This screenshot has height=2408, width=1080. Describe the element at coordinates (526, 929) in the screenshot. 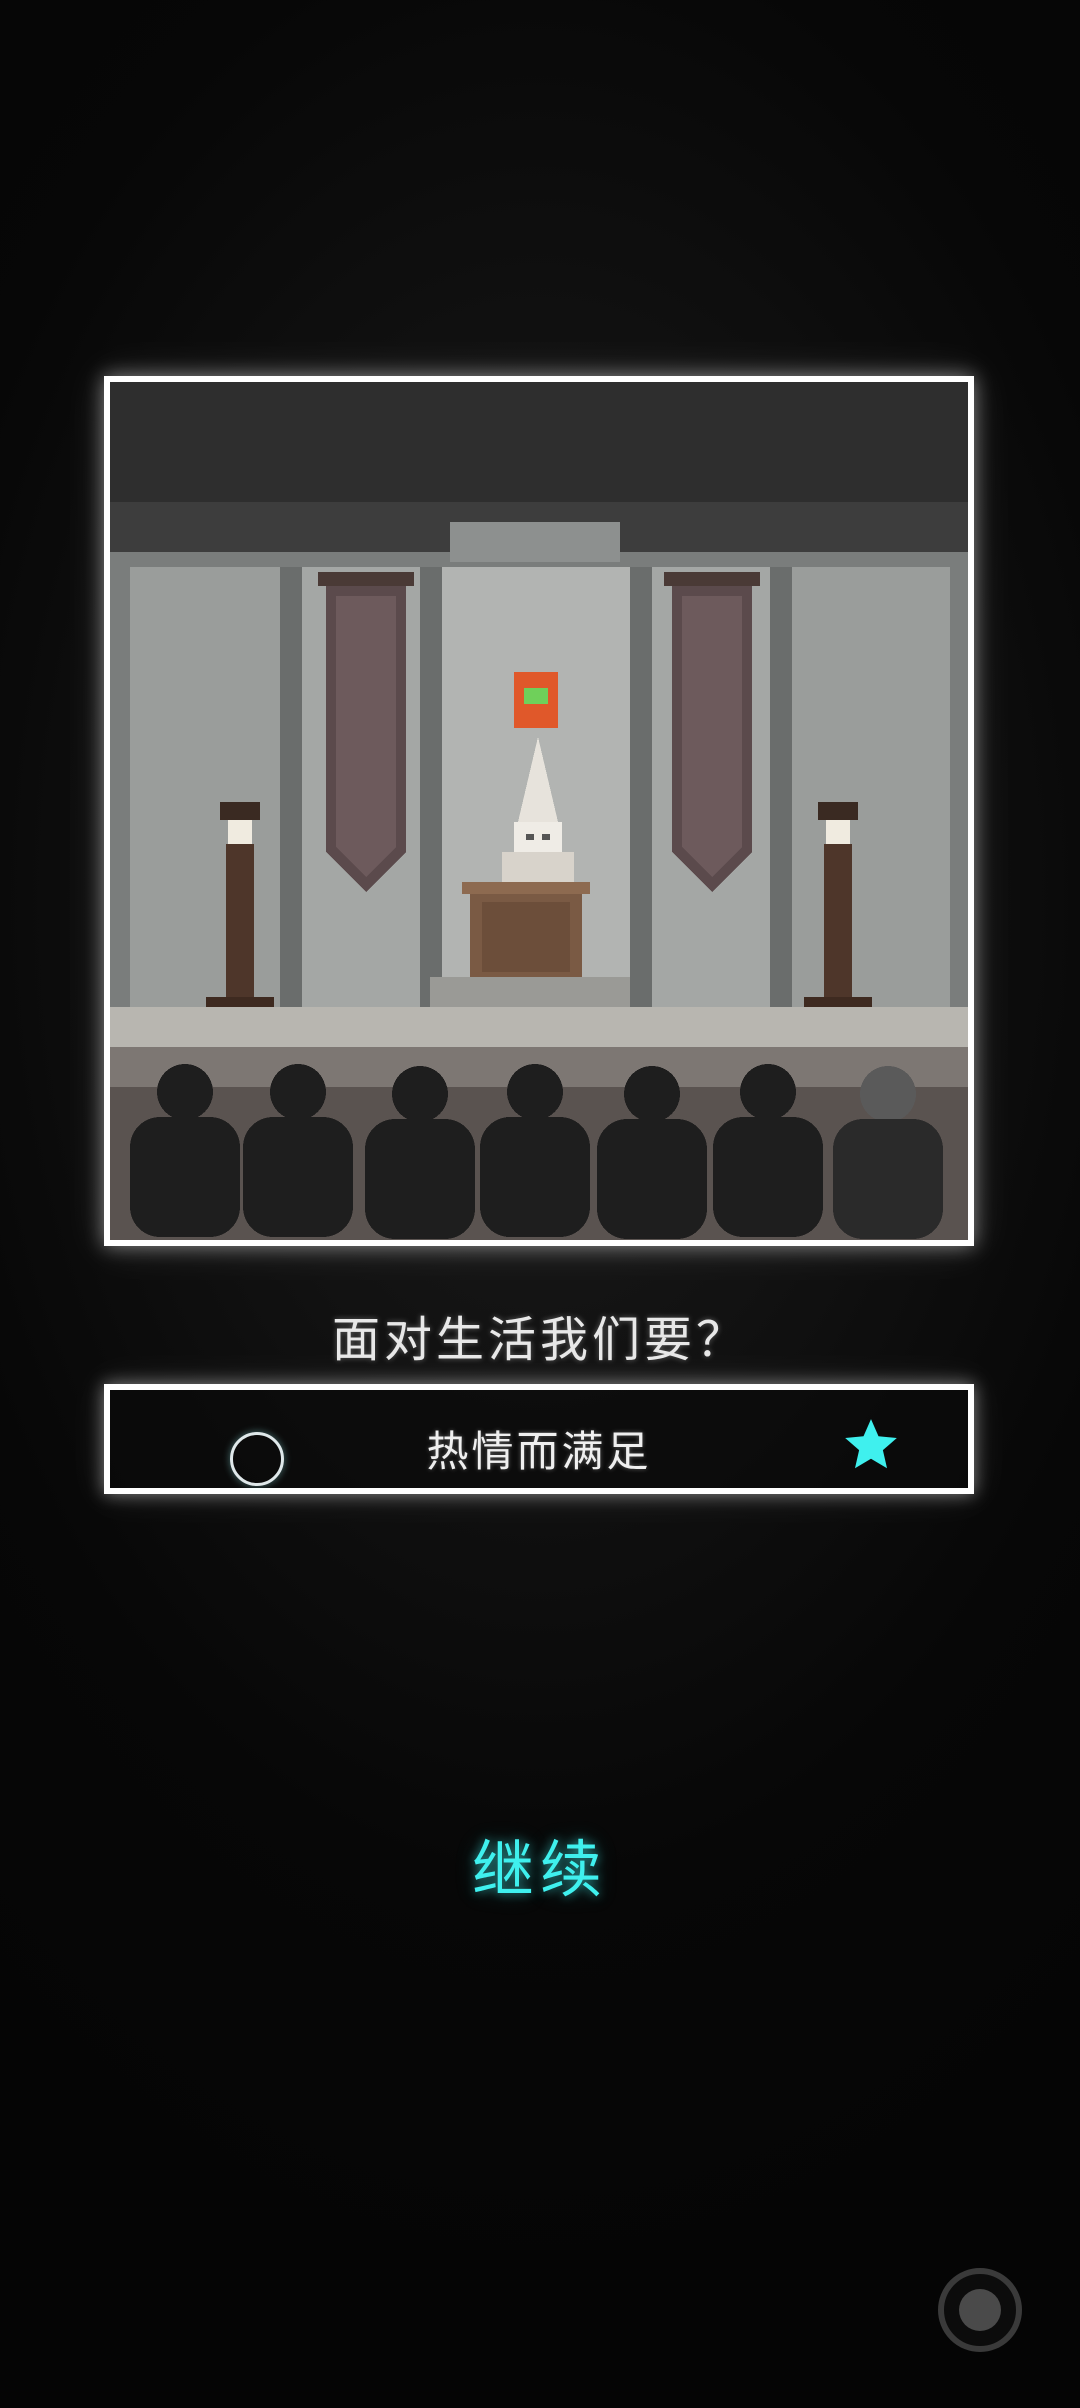

I see `podium-icon` at that location.